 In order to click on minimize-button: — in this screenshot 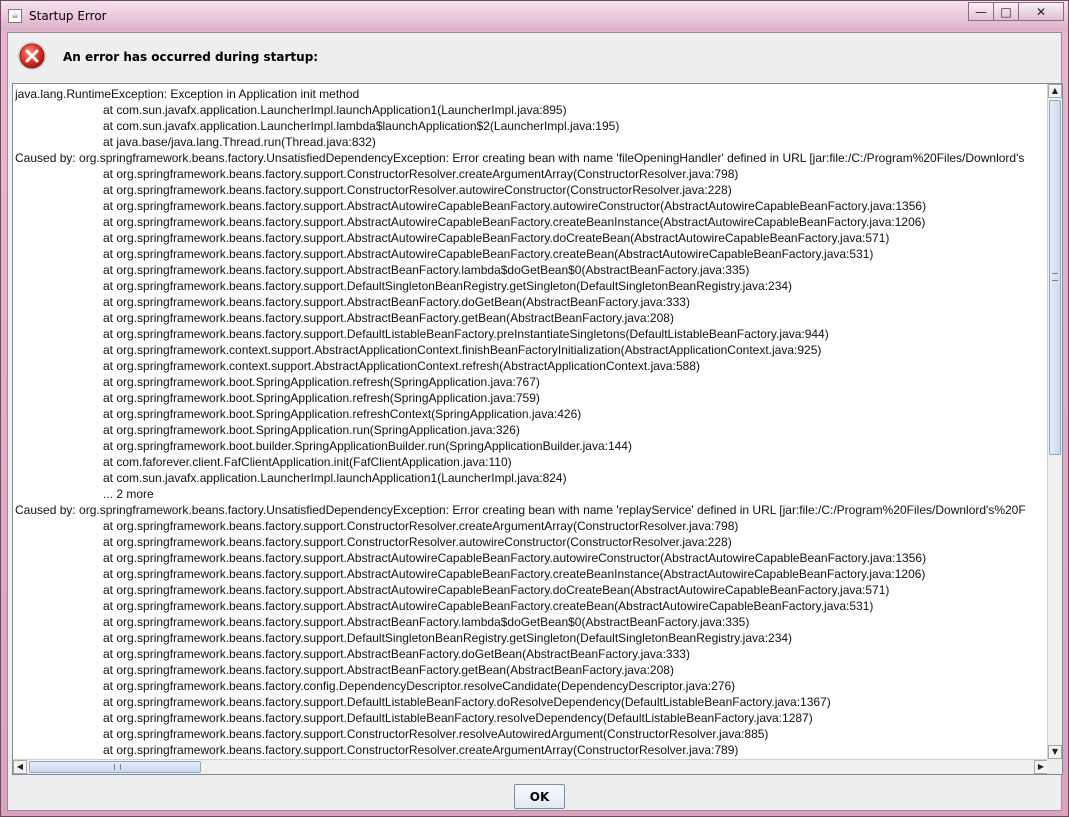, I will do `click(981, 11)`.